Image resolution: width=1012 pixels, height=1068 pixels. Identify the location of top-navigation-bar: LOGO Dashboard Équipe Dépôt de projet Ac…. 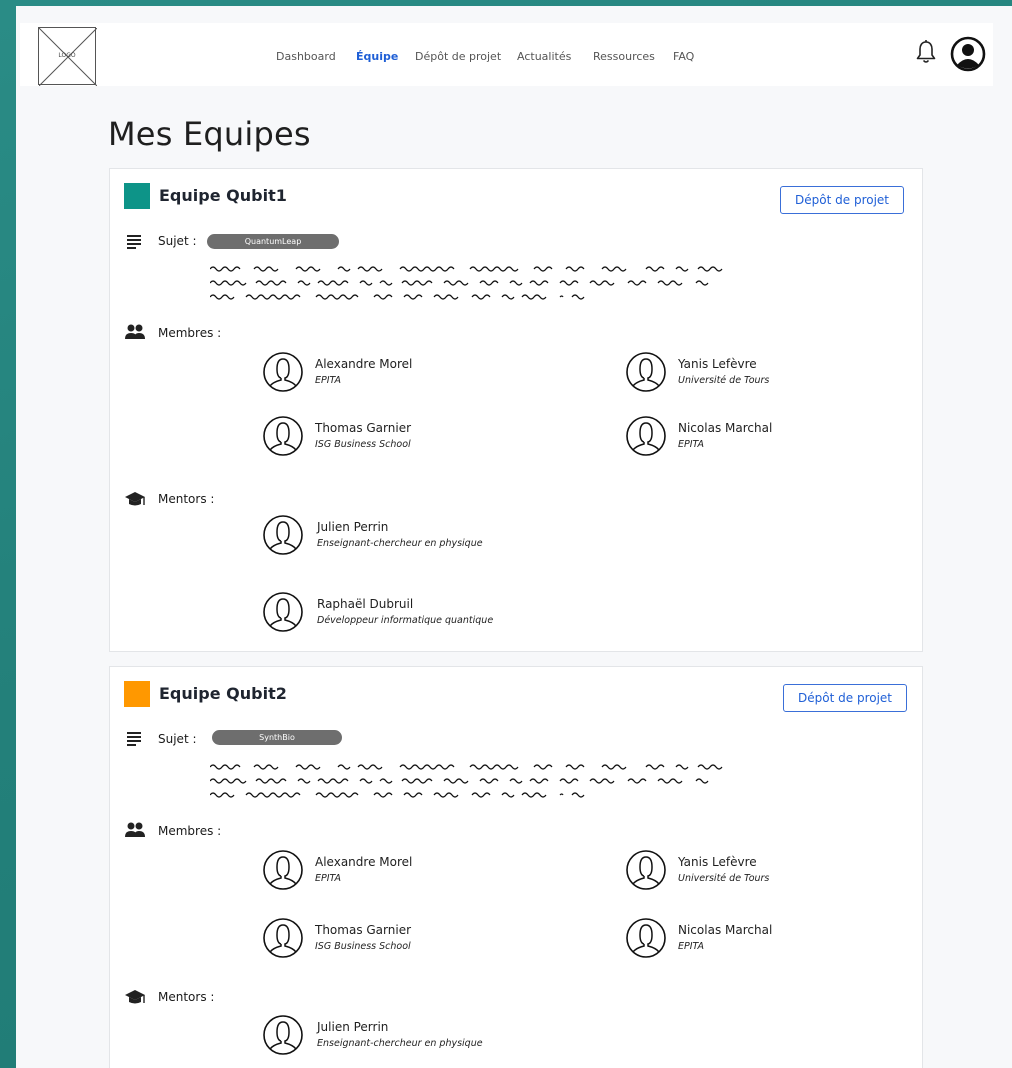
(506, 54).